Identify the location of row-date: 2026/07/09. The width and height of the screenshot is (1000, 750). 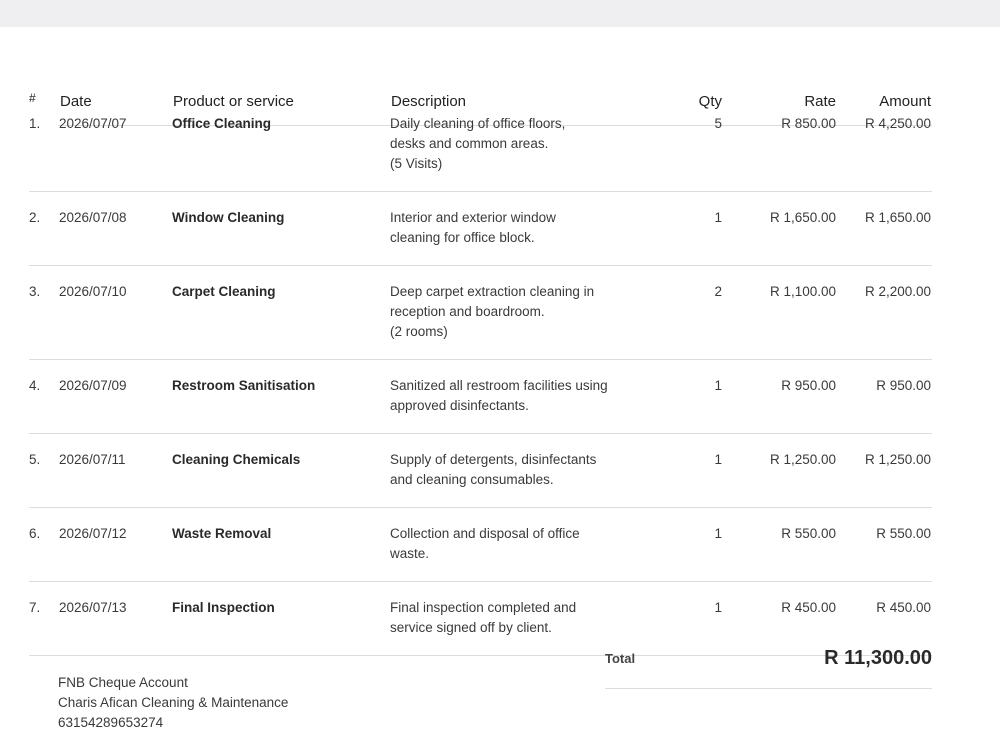
(93, 385).